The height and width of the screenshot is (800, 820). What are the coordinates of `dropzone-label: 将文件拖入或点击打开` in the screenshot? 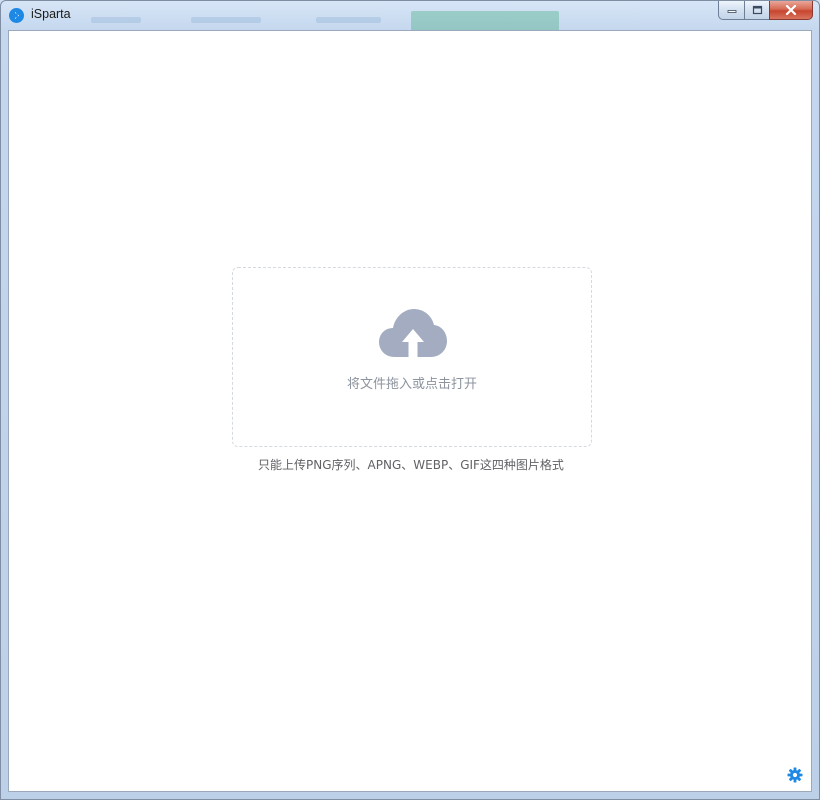 It's located at (411, 384).